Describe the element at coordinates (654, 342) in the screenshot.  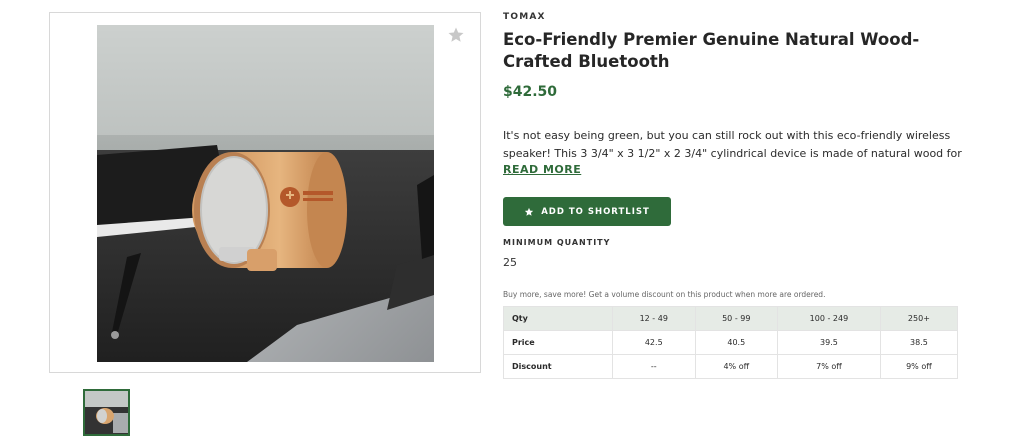
I see `table-cell: 42.5` at that location.